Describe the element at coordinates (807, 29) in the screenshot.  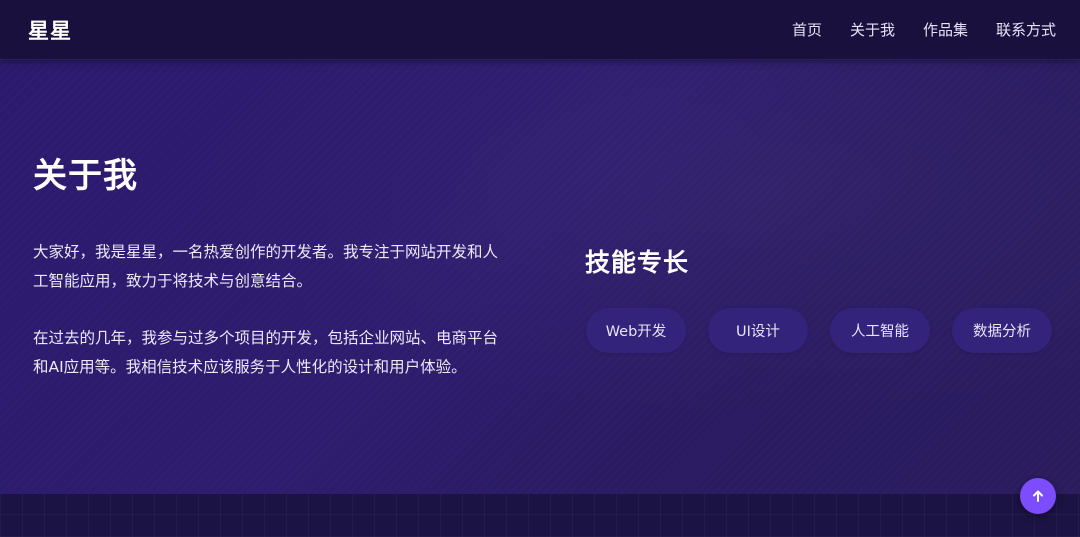
I see `nav-link-home: 首页` at that location.